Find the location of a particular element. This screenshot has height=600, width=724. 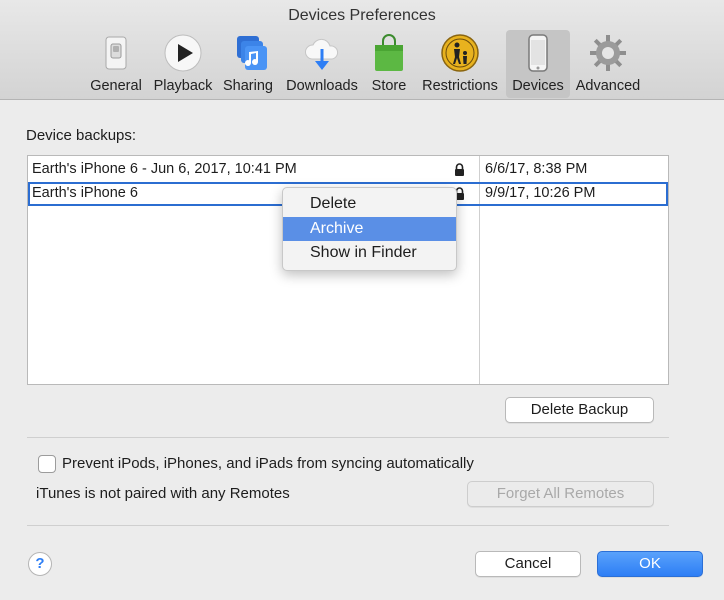

prevent-sync-checkbox is located at coordinates (47, 464).